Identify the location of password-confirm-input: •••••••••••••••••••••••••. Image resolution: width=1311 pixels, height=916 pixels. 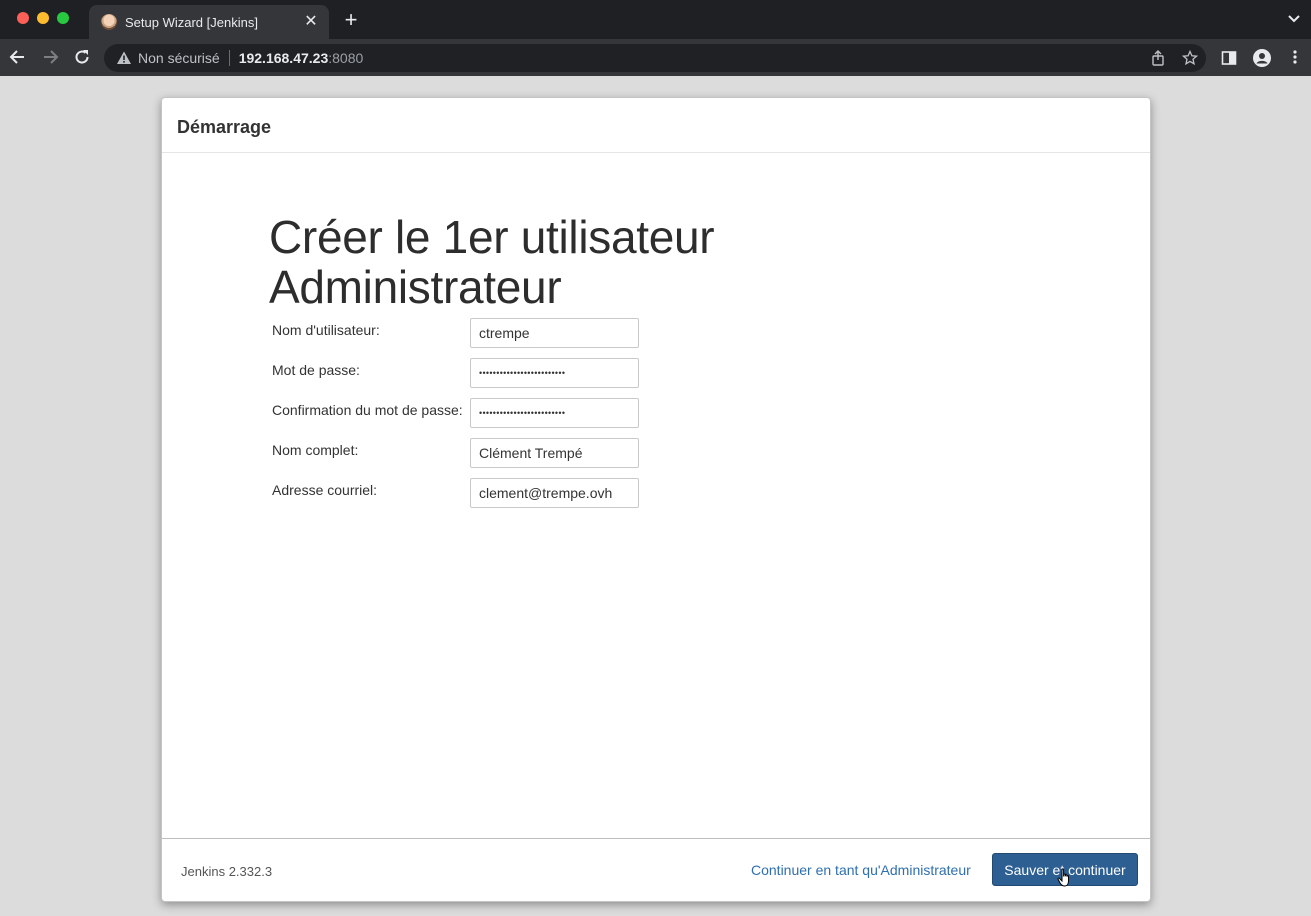
(554, 413).